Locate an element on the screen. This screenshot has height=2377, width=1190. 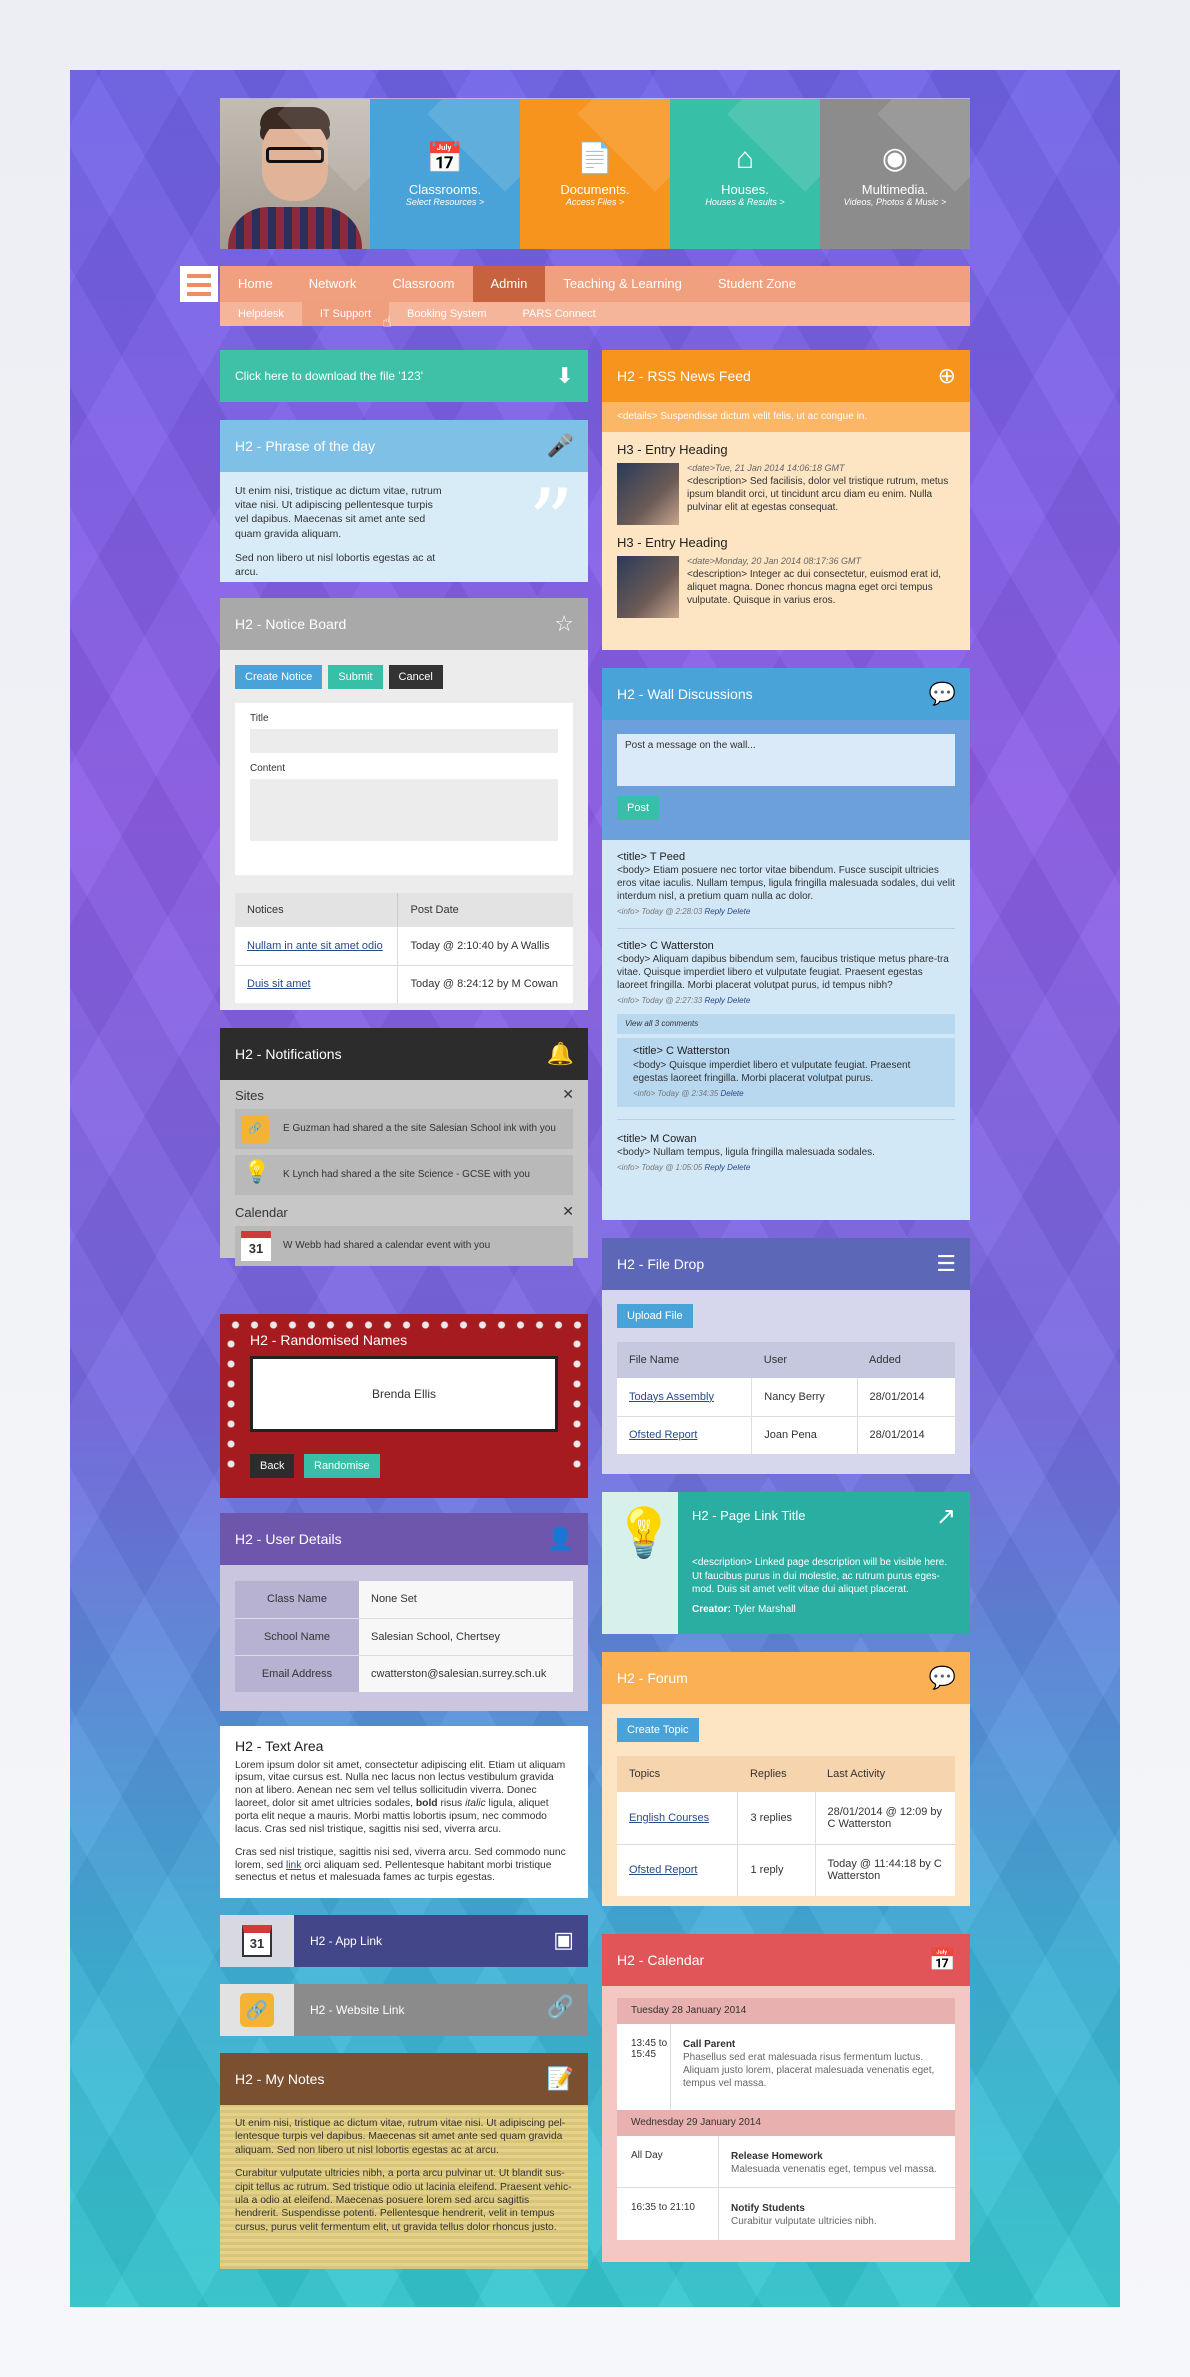
back-button: Back is located at coordinates (272, 1466).